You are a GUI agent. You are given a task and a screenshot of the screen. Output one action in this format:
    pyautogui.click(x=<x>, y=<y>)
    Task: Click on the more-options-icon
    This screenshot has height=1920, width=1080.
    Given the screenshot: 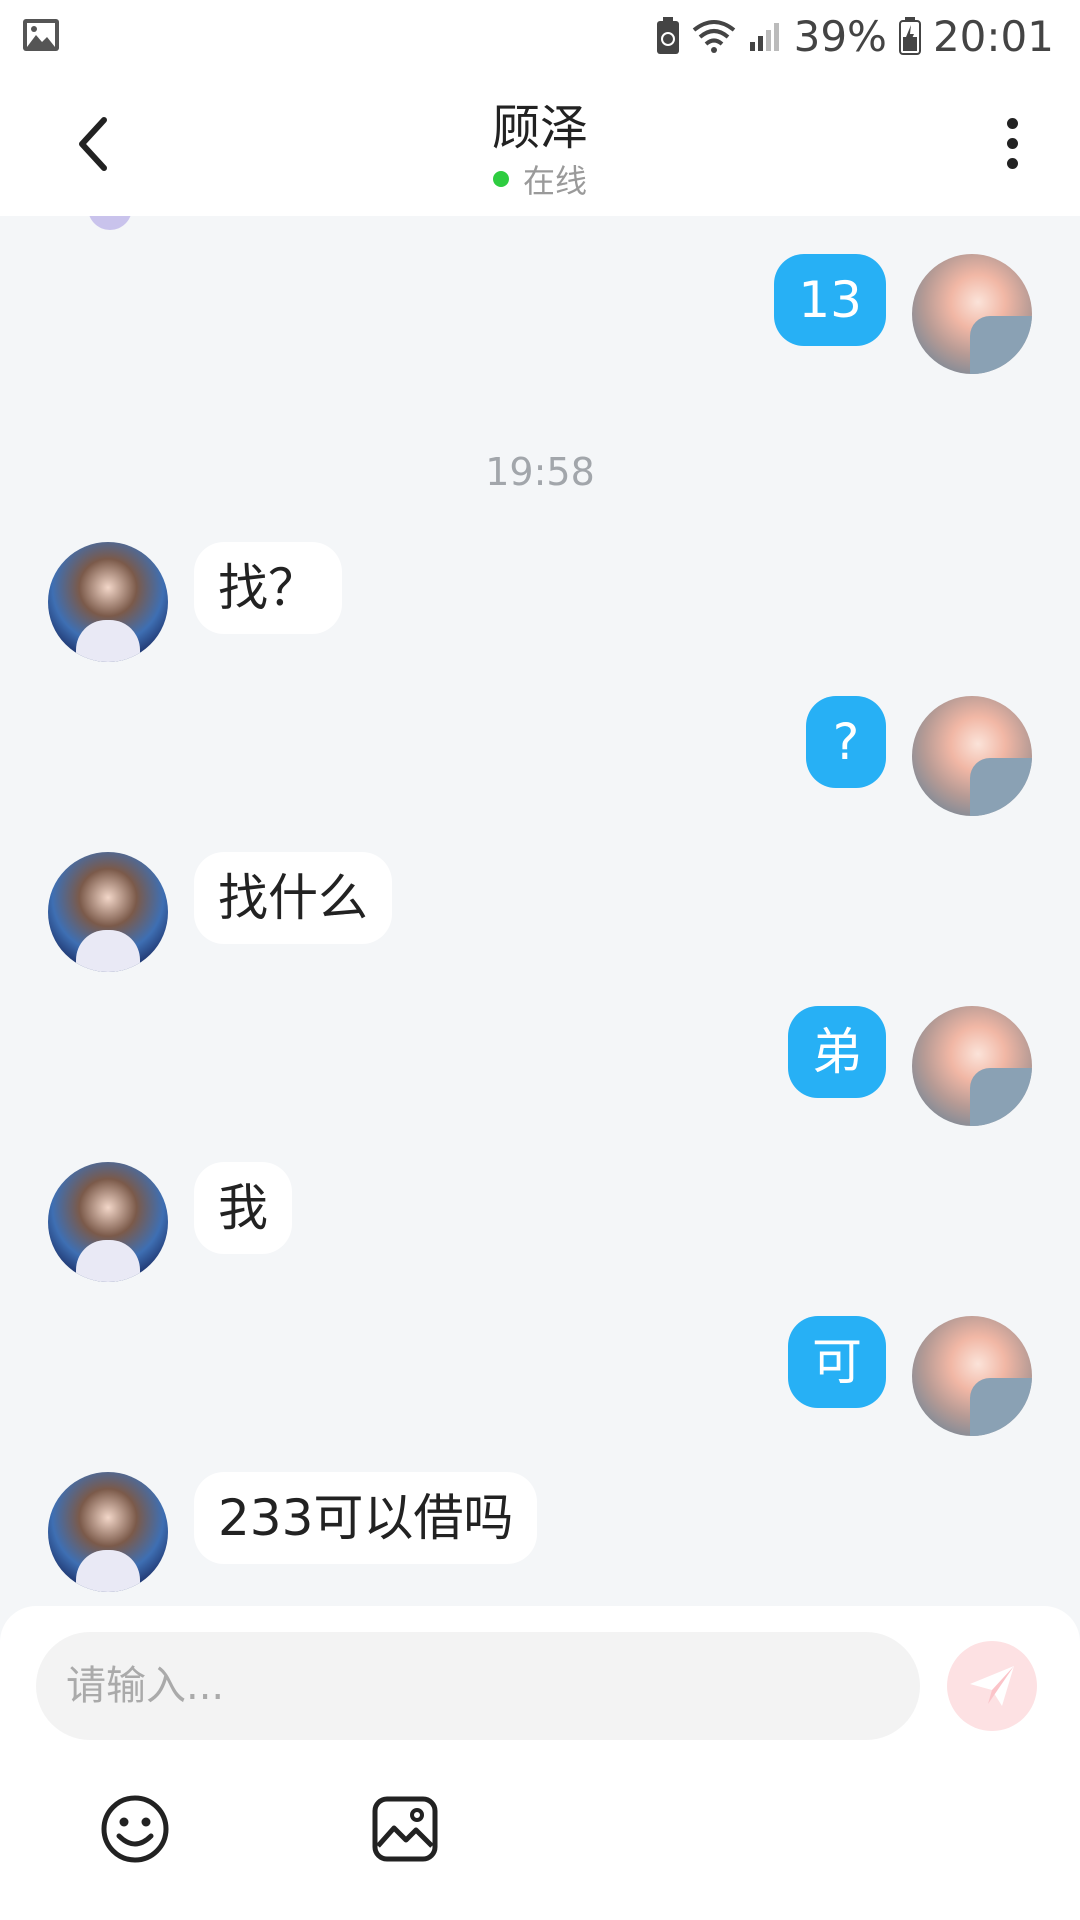 What is the action you would take?
    pyautogui.click(x=1012, y=146)
    